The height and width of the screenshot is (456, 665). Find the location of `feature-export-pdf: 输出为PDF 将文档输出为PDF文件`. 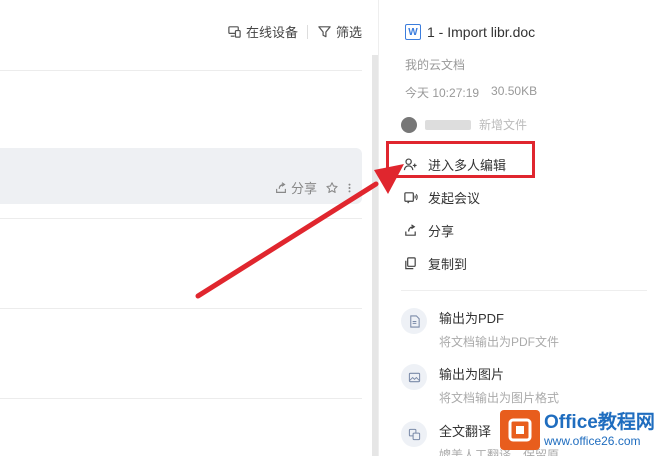

feature-export-pdf: 输出为PDF 将文档输出为PDF文件 is located at coordinates (480, 329).